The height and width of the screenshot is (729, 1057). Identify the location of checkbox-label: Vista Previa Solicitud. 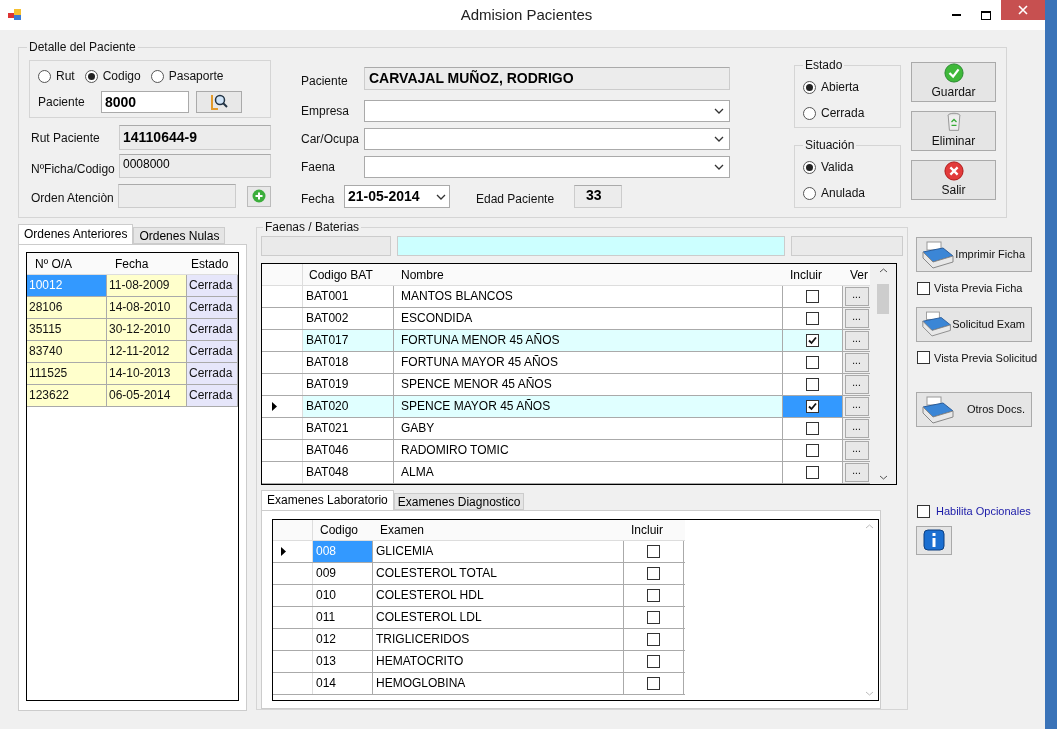
(986, 358).